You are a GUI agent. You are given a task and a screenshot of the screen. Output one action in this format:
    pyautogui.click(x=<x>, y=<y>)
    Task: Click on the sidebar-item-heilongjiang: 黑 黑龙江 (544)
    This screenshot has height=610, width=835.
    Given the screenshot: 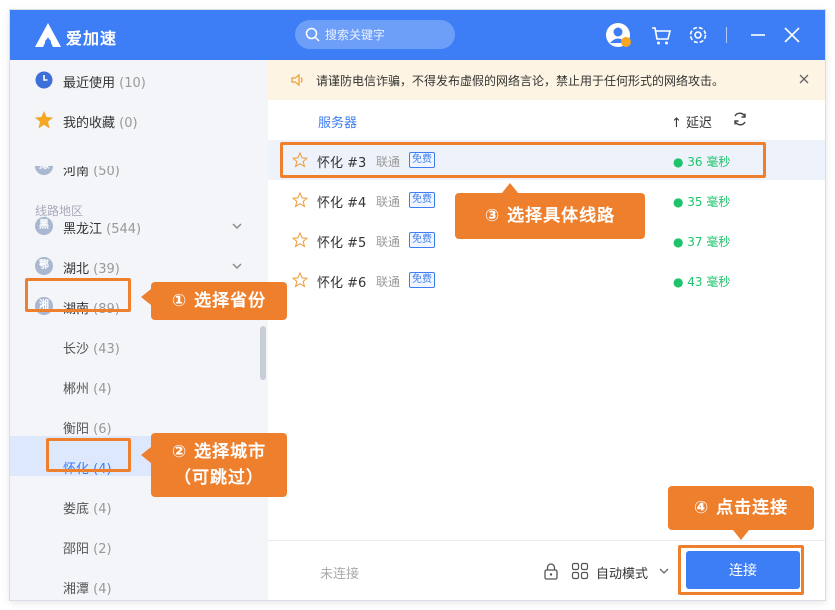 What is the action you would take?
    pyautogui.click(x=139, y=226)
    